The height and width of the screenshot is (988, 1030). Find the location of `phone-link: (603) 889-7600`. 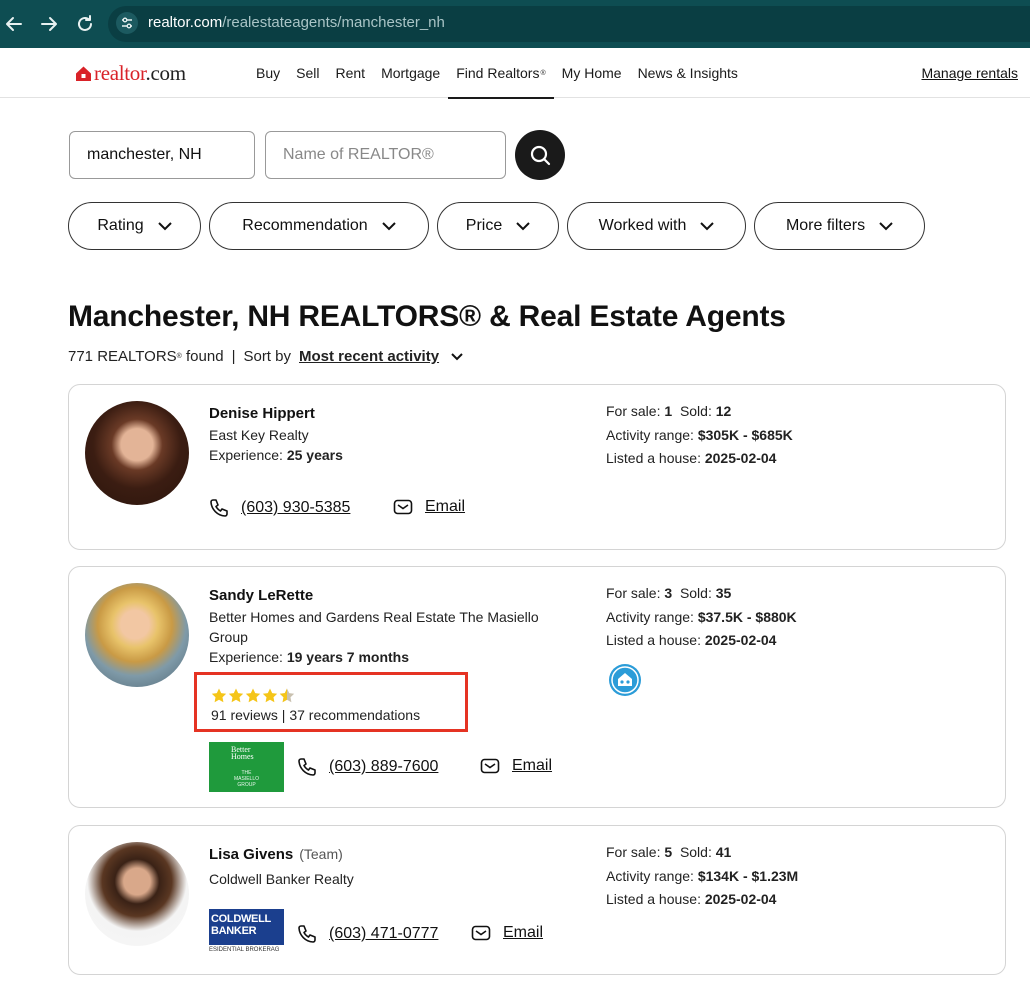

phone-link: (603) 889-7600 is located at coordinates (367, 767).